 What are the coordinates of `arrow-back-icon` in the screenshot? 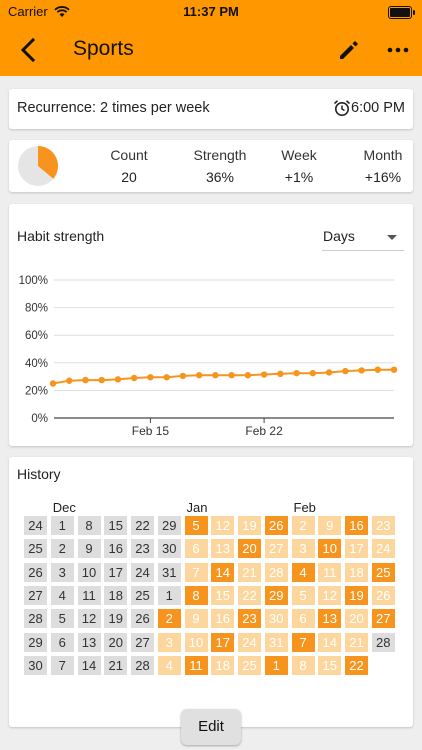 It's located at (29, 50).